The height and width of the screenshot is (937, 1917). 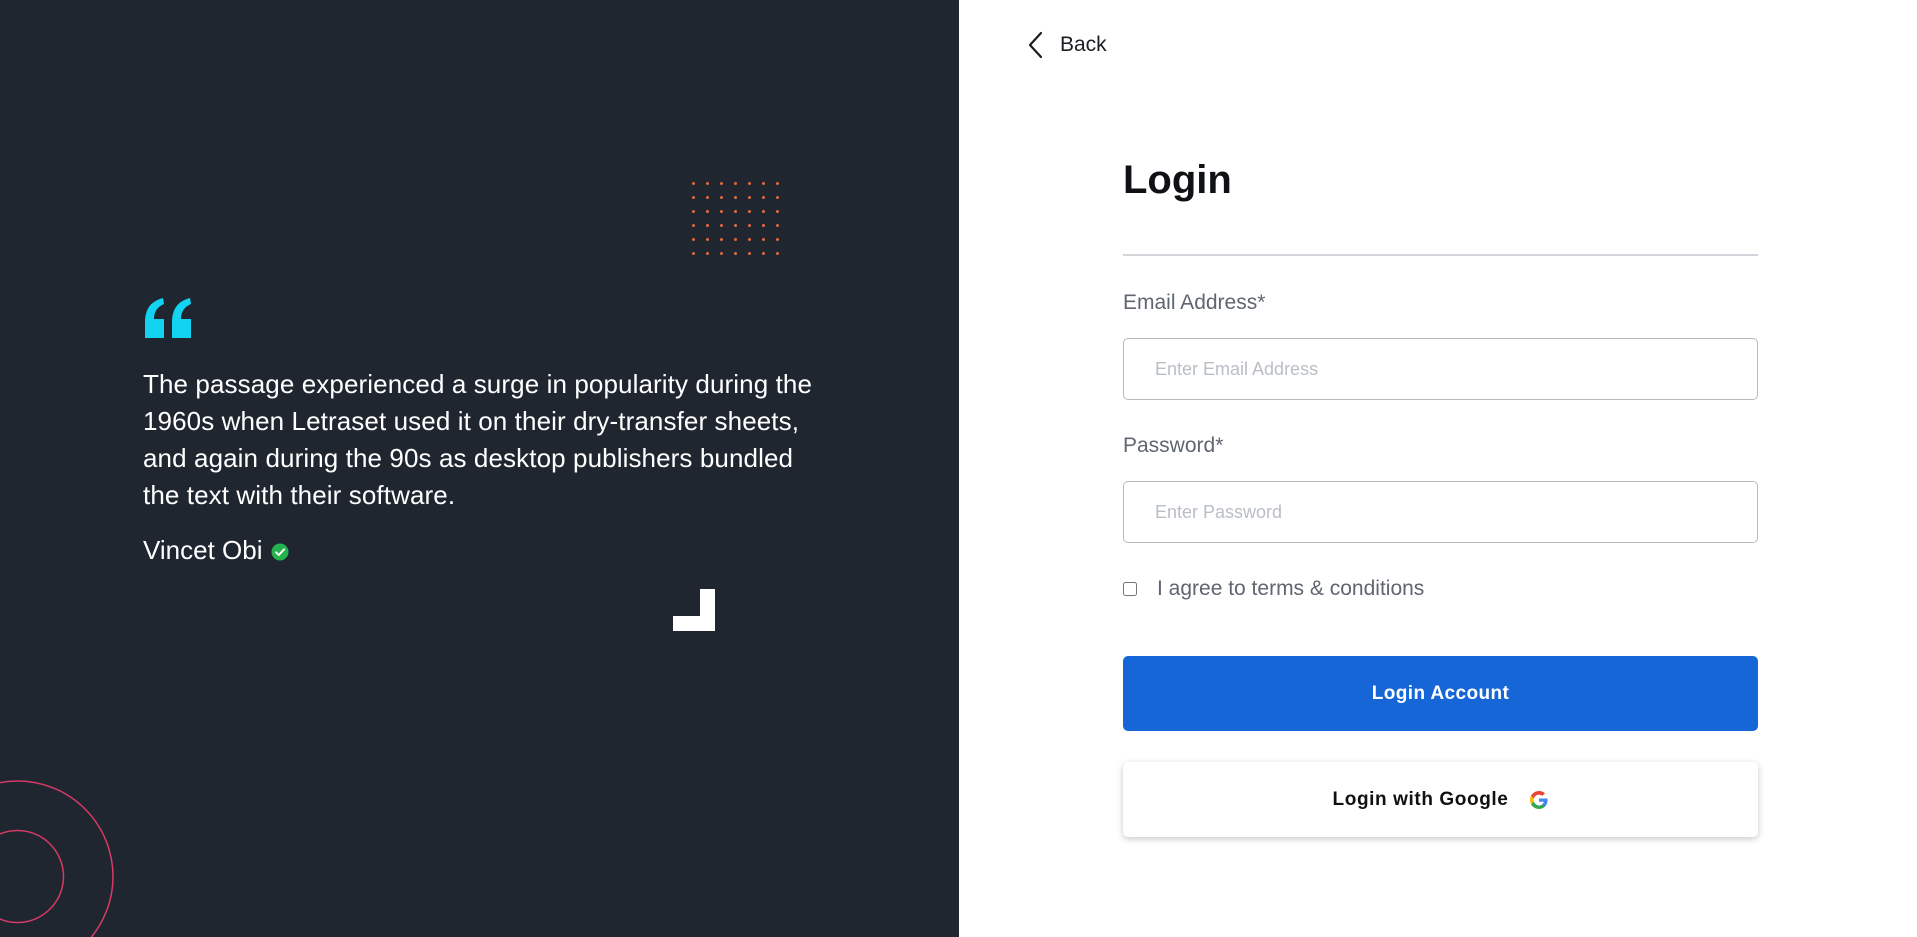 I want to click on email-label: Email Address*, so click(x=1194, y=302).